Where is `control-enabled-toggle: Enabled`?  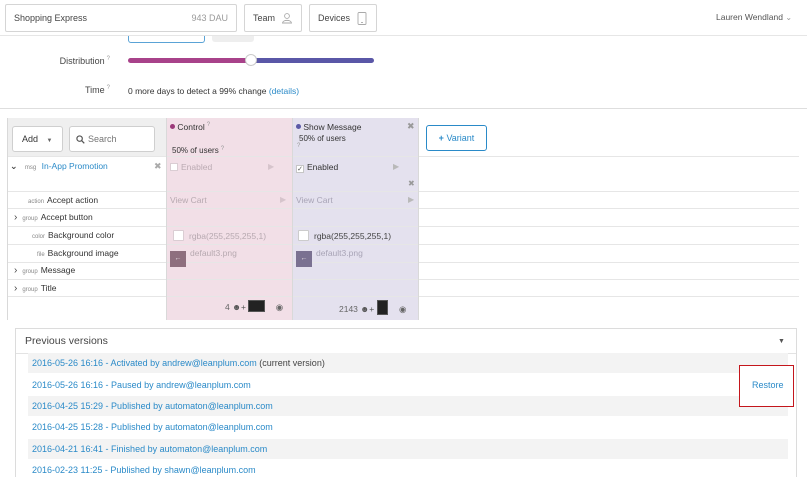 control-enabled-toggle: Enabled is located at coordinates (191, 167).